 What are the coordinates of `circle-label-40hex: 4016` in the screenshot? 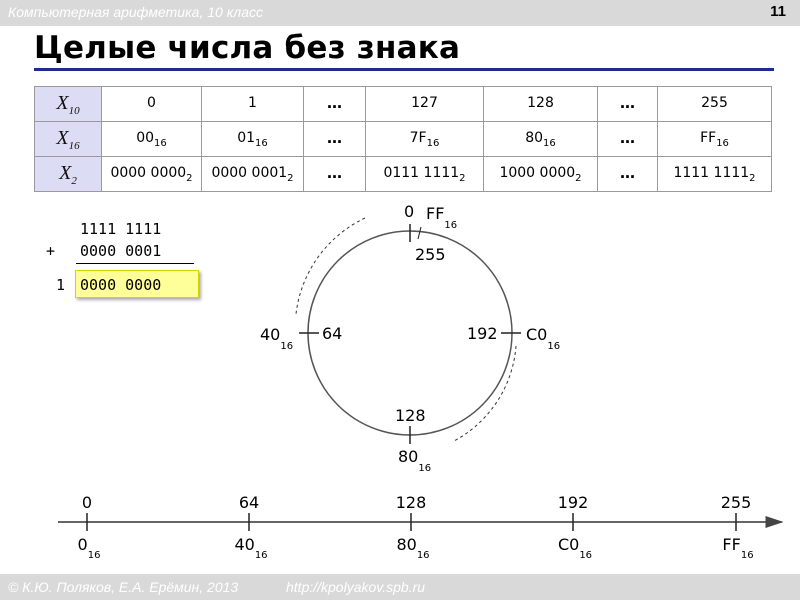 It's located at (276, 338).